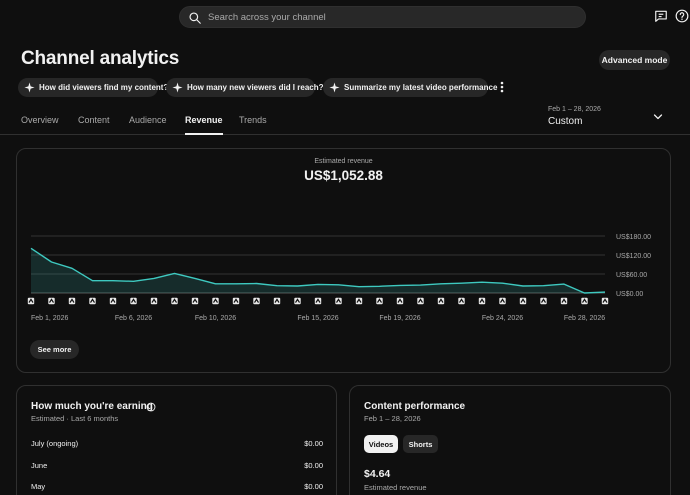  I want to click on y-tick-label: US$60.00, so click(631, 275).